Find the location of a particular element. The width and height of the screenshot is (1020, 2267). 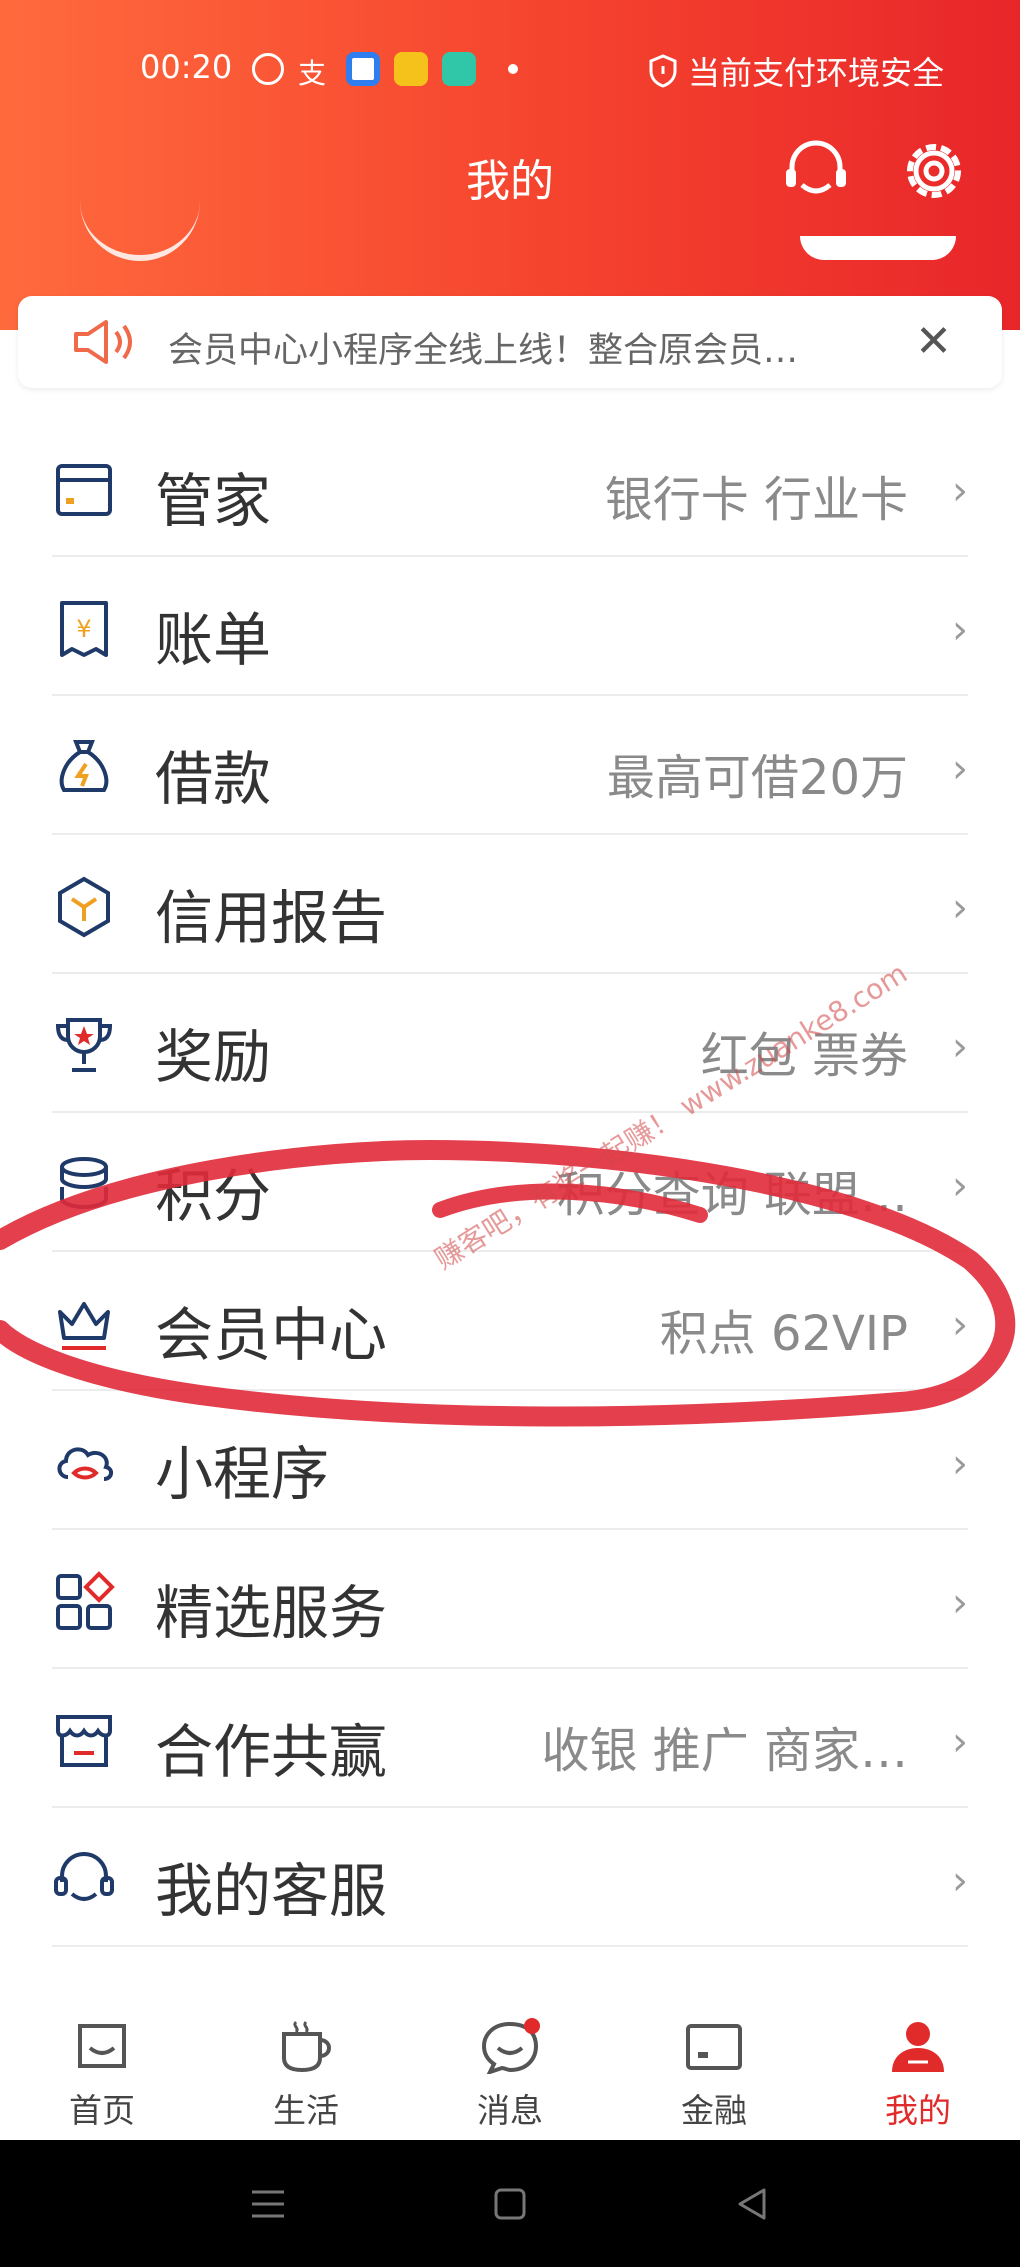

notification-icons: 支 is located at coordinates (385, 71).